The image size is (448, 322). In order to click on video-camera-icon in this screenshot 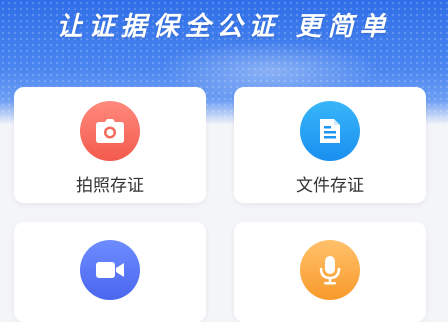, I will do `click(110, 270)`.